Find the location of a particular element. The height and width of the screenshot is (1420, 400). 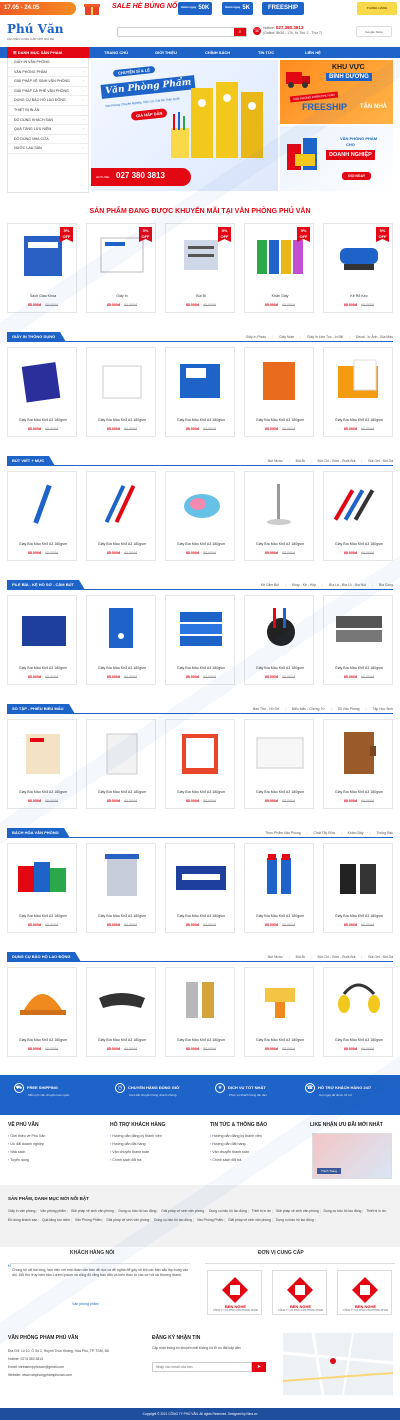

category-title: FILE BÌA - KỆ HỒ SƠ - CẮM BÚT is located at coordinates (46, 585).